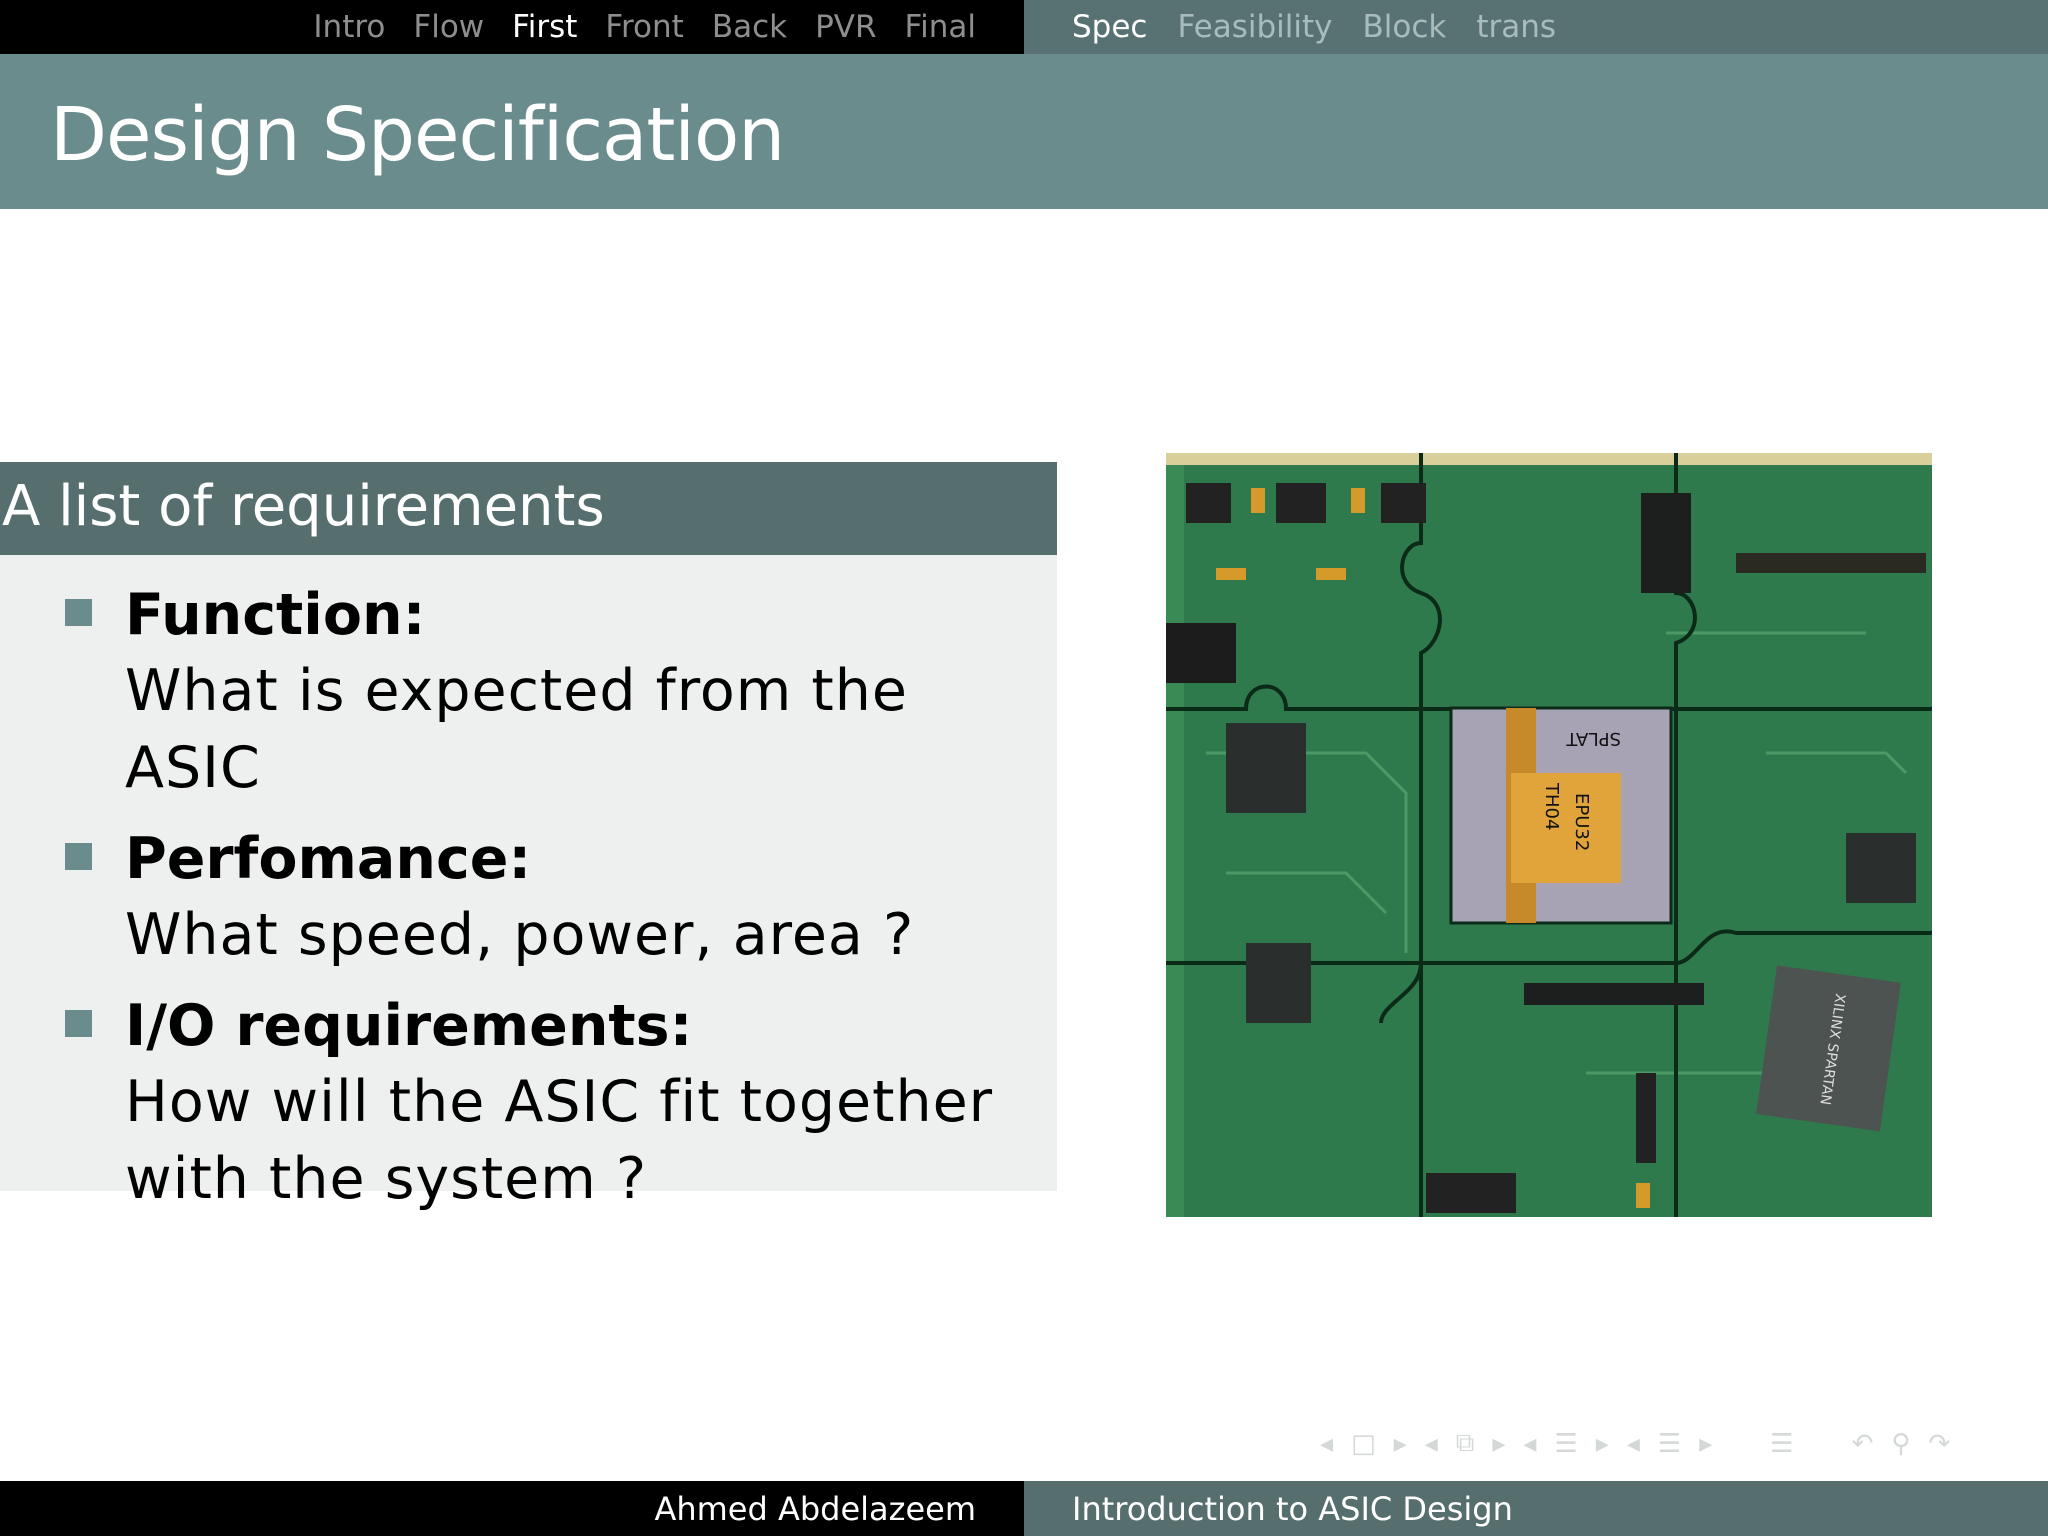  What do you see at coordinates (528, 508) in the screenshot?
I see `block-title: A list of requirements` at bounding box center [528, 508].